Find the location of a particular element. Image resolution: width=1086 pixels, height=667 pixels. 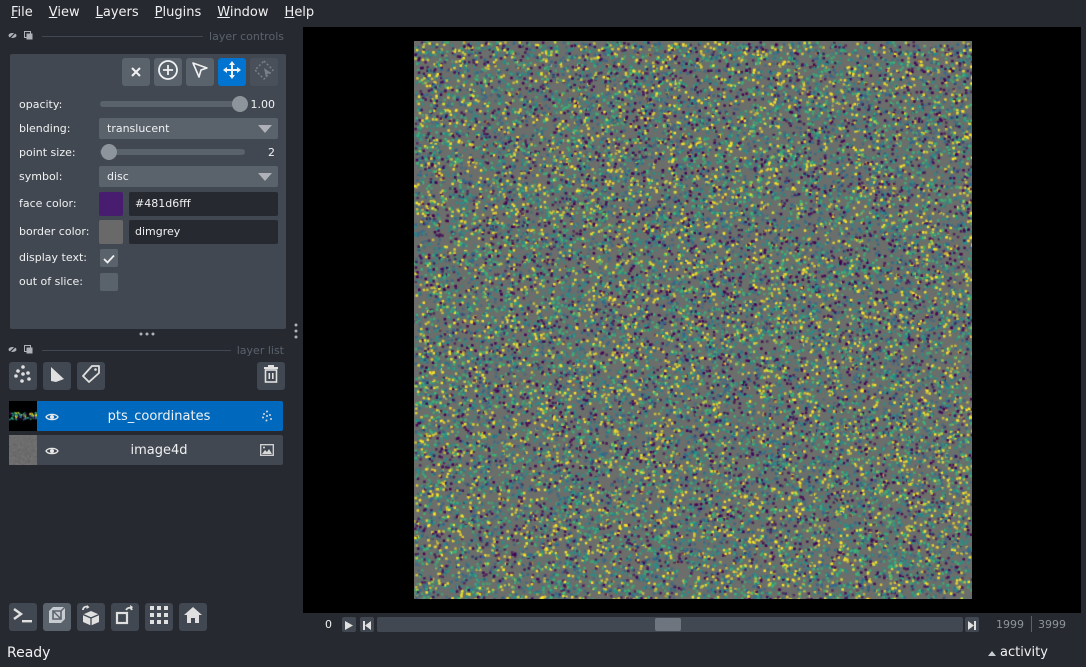

play-button is located at coordinates (349, 624).